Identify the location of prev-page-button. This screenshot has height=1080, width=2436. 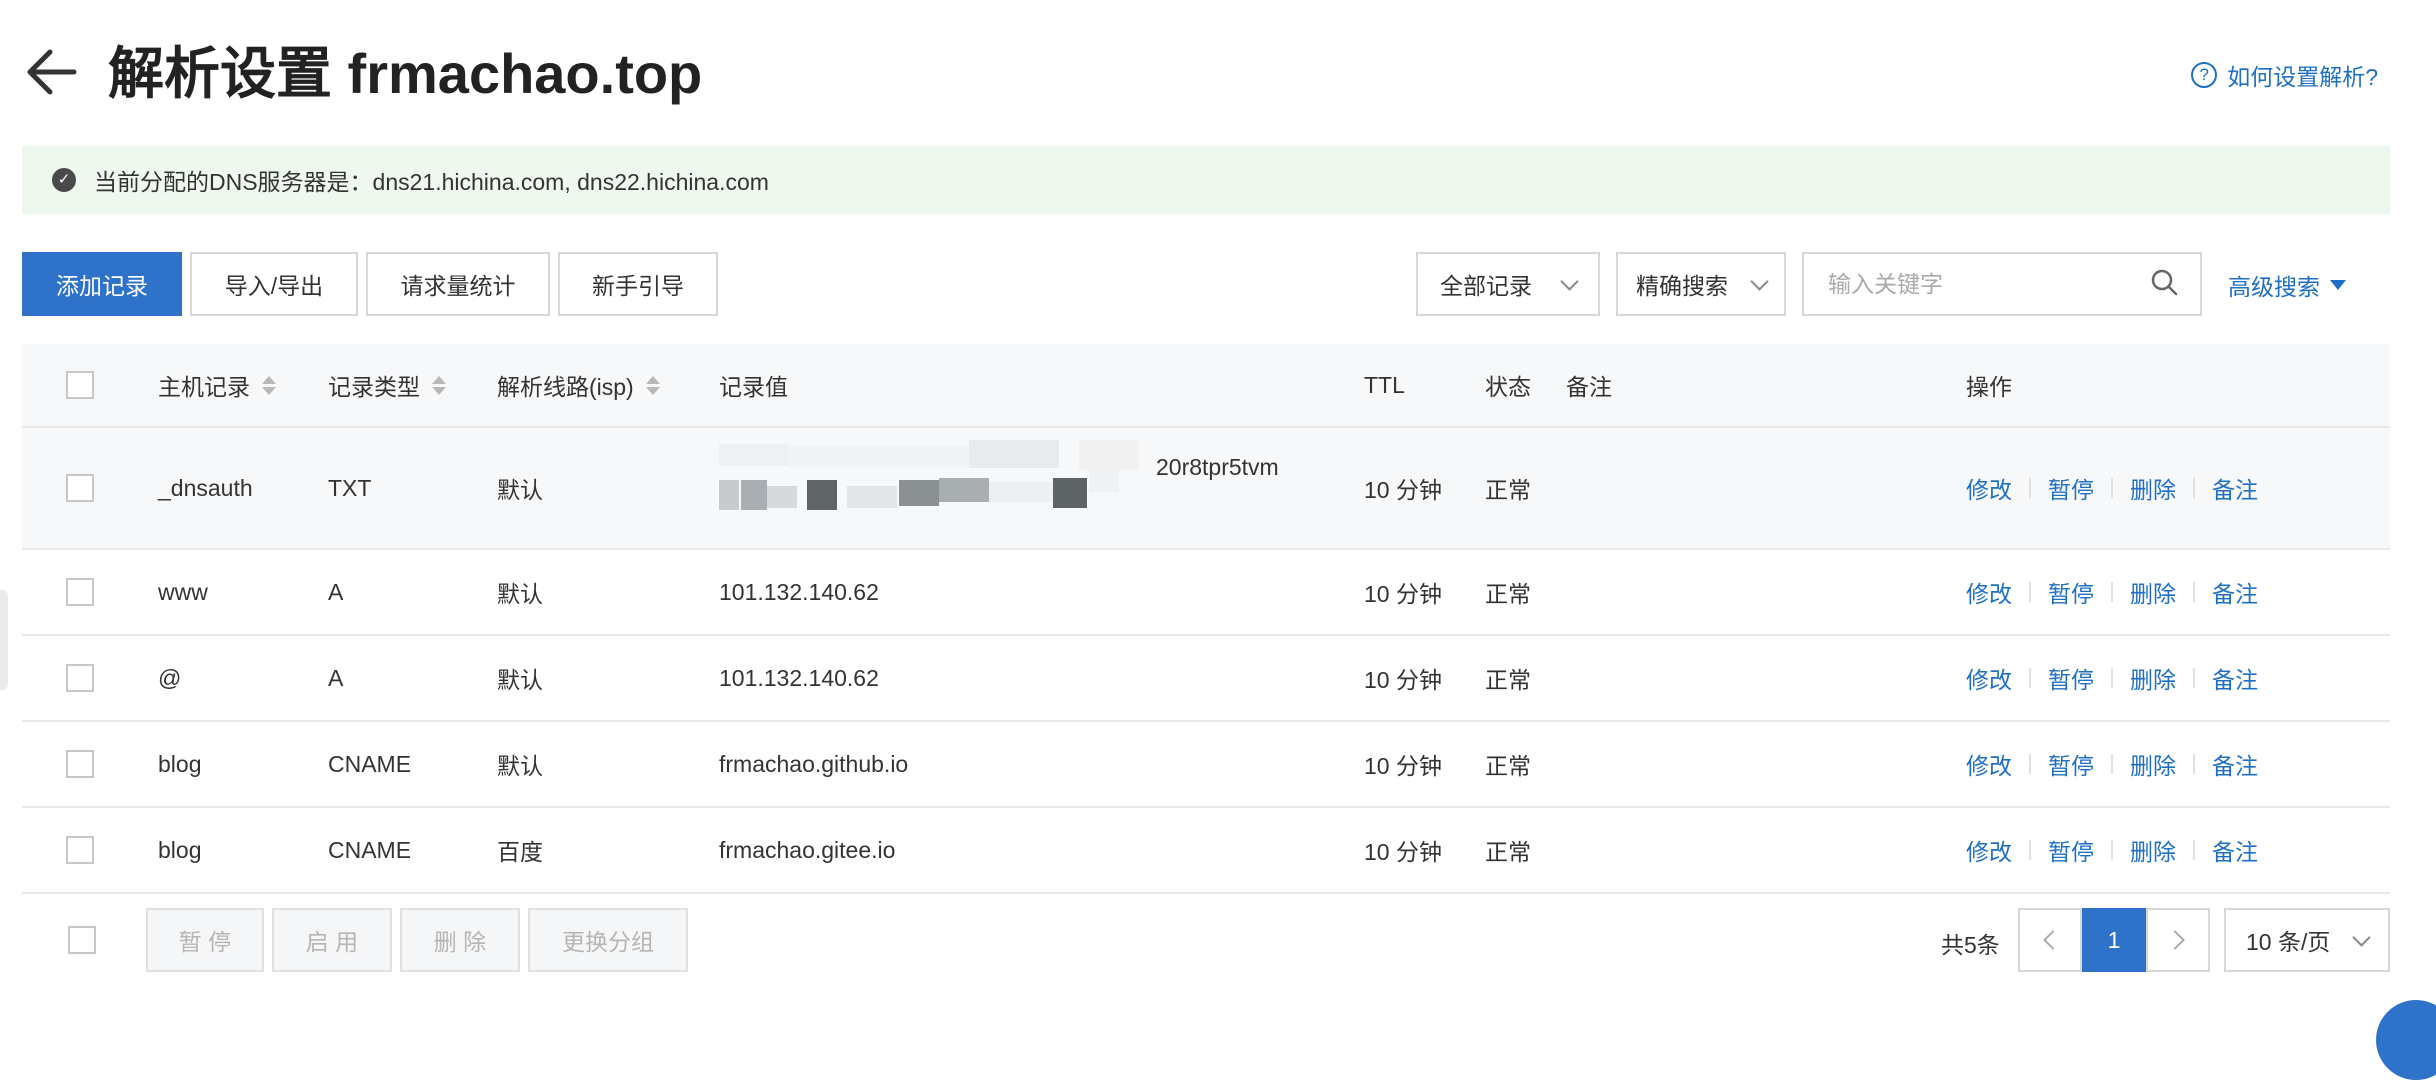
(2050, 940).